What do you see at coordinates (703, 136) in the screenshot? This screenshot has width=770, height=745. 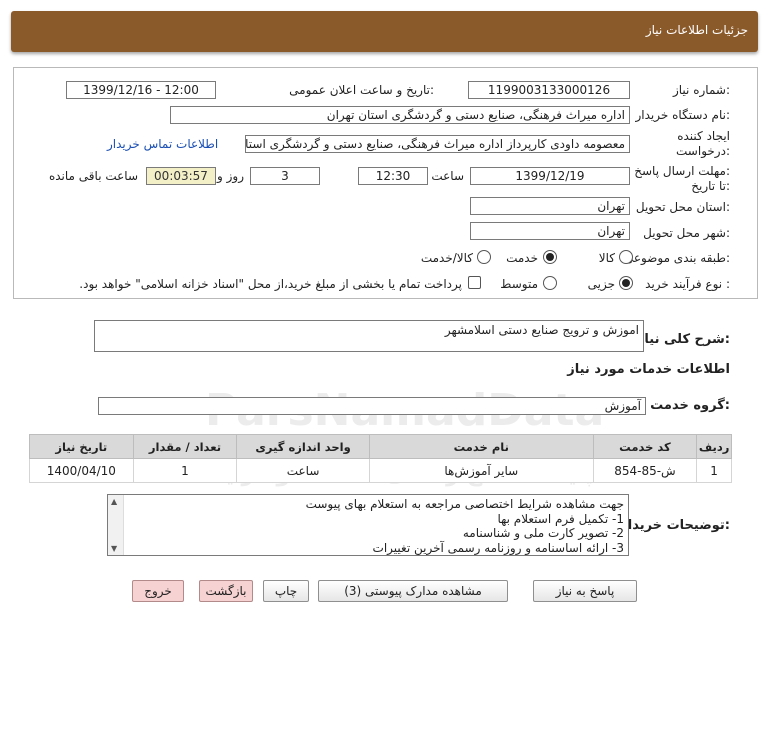 I see `creator-label: ایجاد کننده` at bounding box center [703, 136].